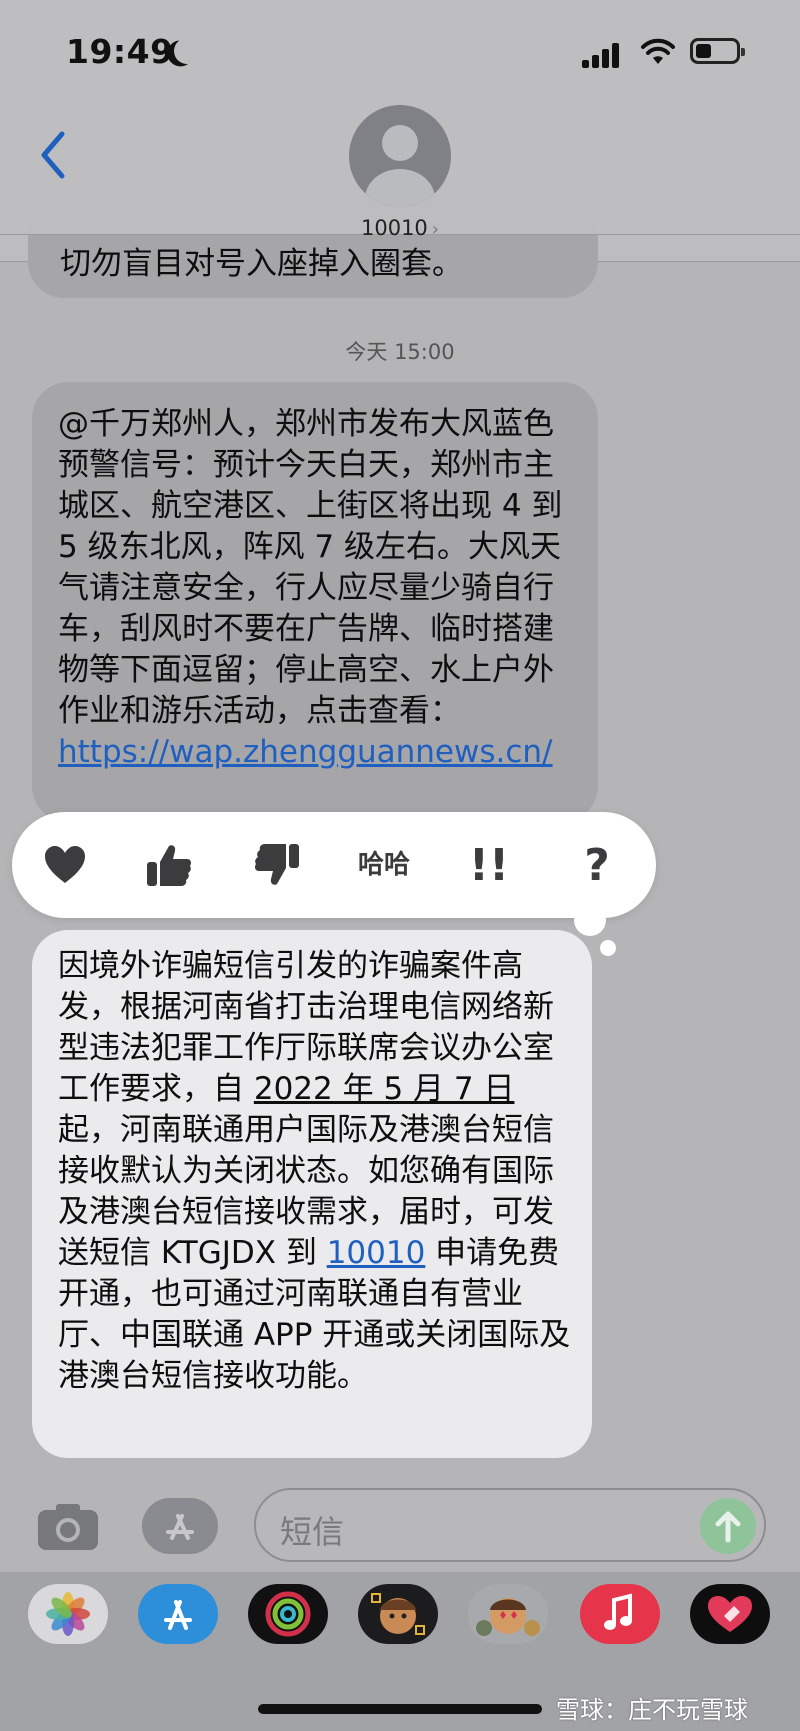 This screenshot has width=800, height=1731. Describe the element at coordinates (186, 50) in the screenshot. I see `focus-moon-icon` at that location.